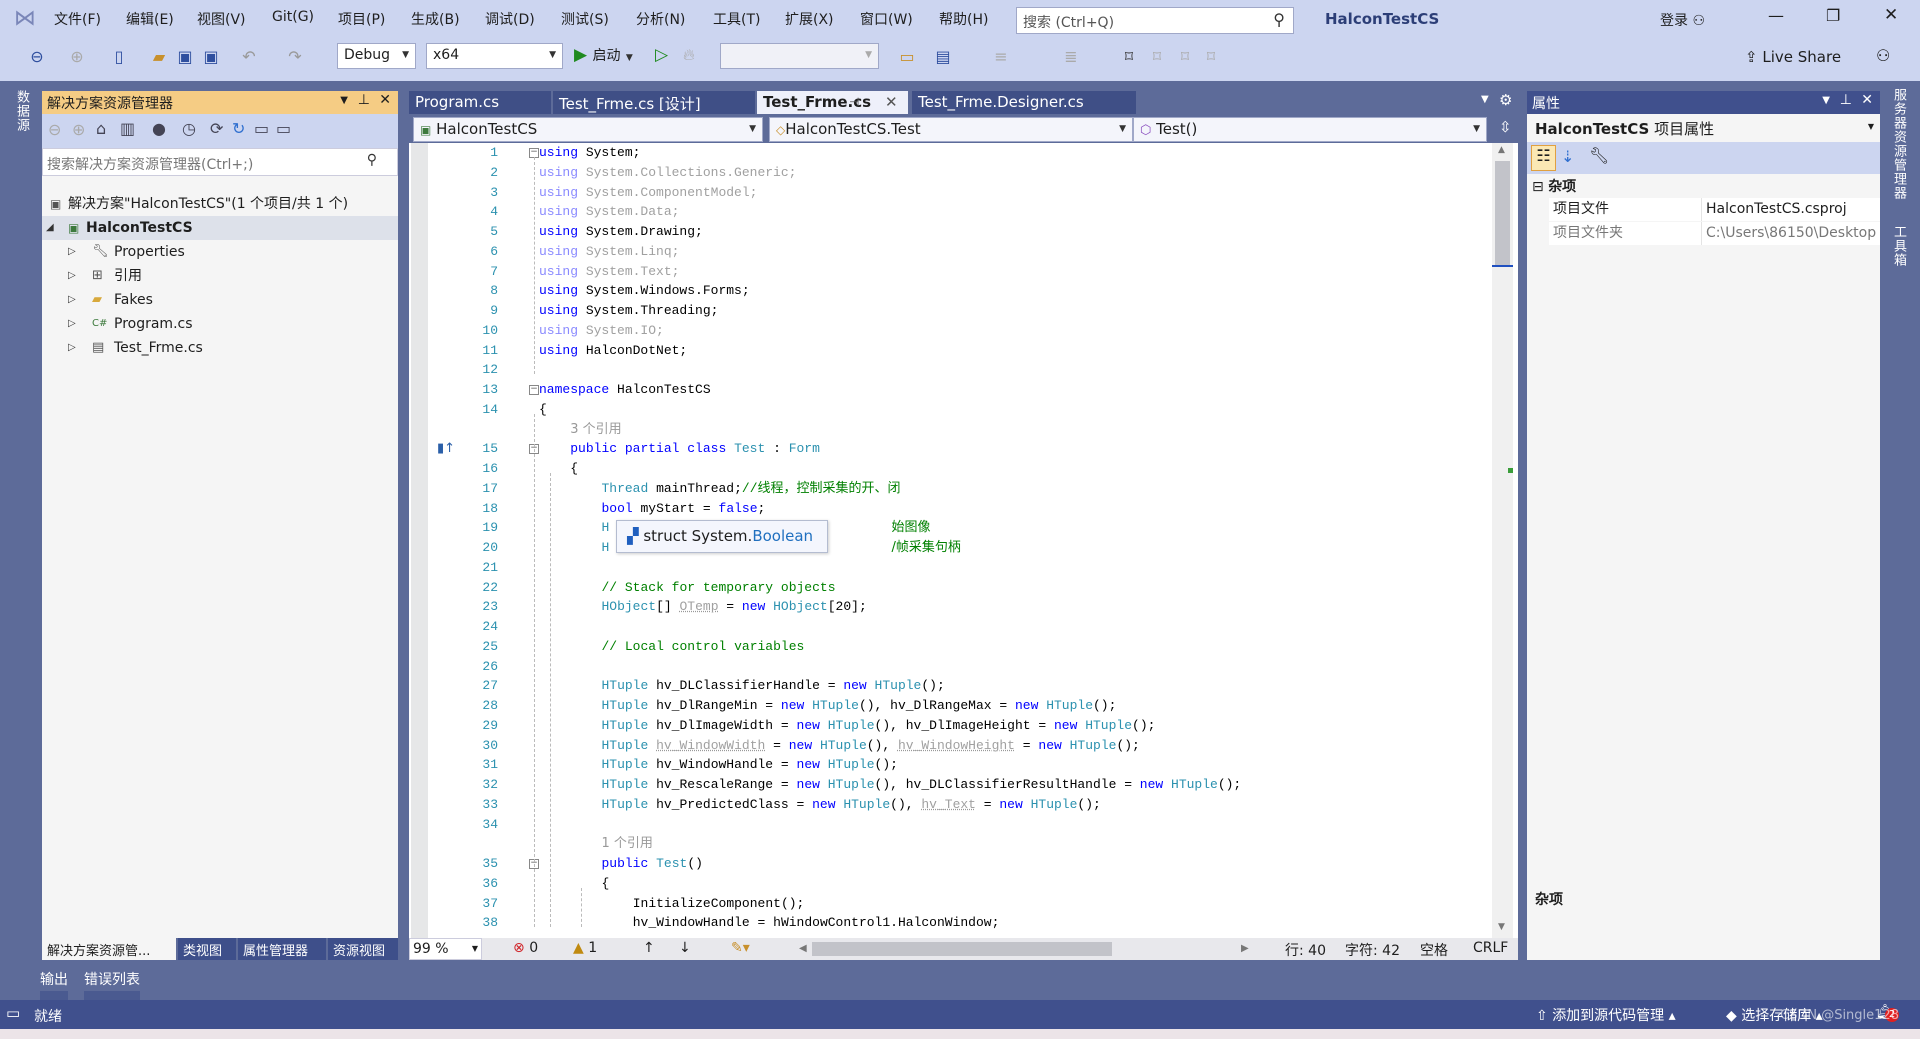 Image resolution: width=1920 pixels, height=1039 pixels. What do you see at coordinates (1155, 20) in the screenshot?
I see `search-input: 搜索 (Ctrl+Q) ⚲` at bounding box center [1155, 20].